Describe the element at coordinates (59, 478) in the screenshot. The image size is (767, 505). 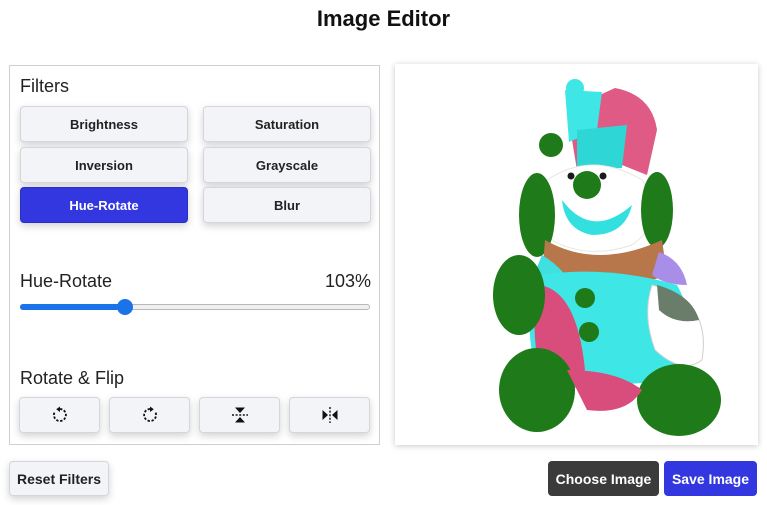
I see `reset-filters-button: Reset Filters` at that location.